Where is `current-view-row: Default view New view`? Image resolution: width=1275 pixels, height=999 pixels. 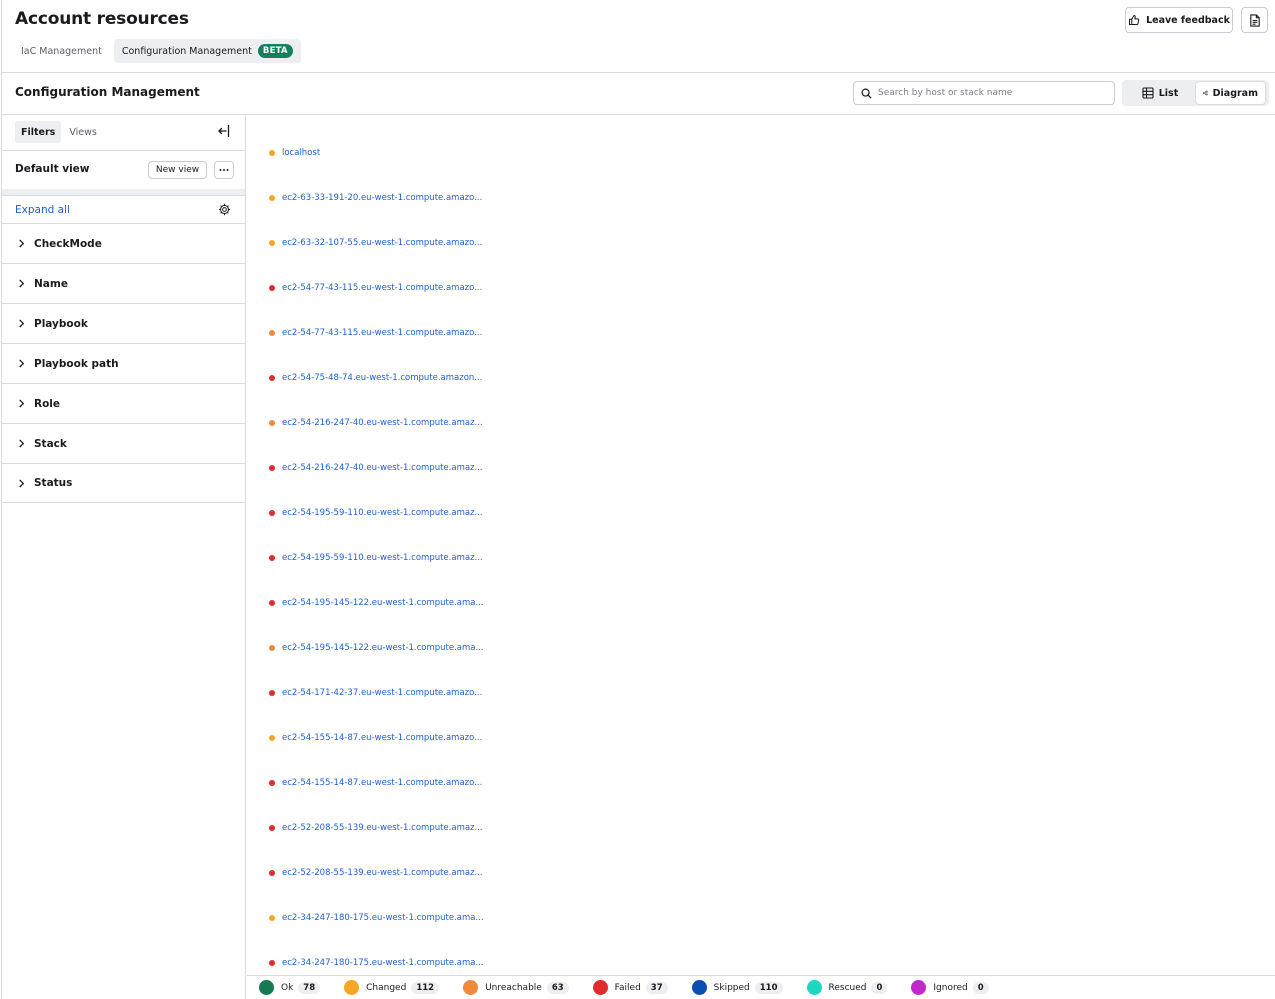
current-view-row: Default view New view is located at coordinates (123, 169).